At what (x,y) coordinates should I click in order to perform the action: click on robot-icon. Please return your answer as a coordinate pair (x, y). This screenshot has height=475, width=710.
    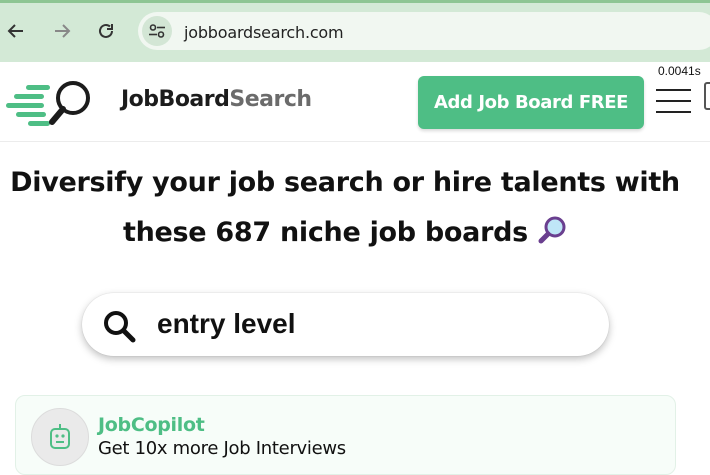
    Looking at the image, I should click on (60, 436).